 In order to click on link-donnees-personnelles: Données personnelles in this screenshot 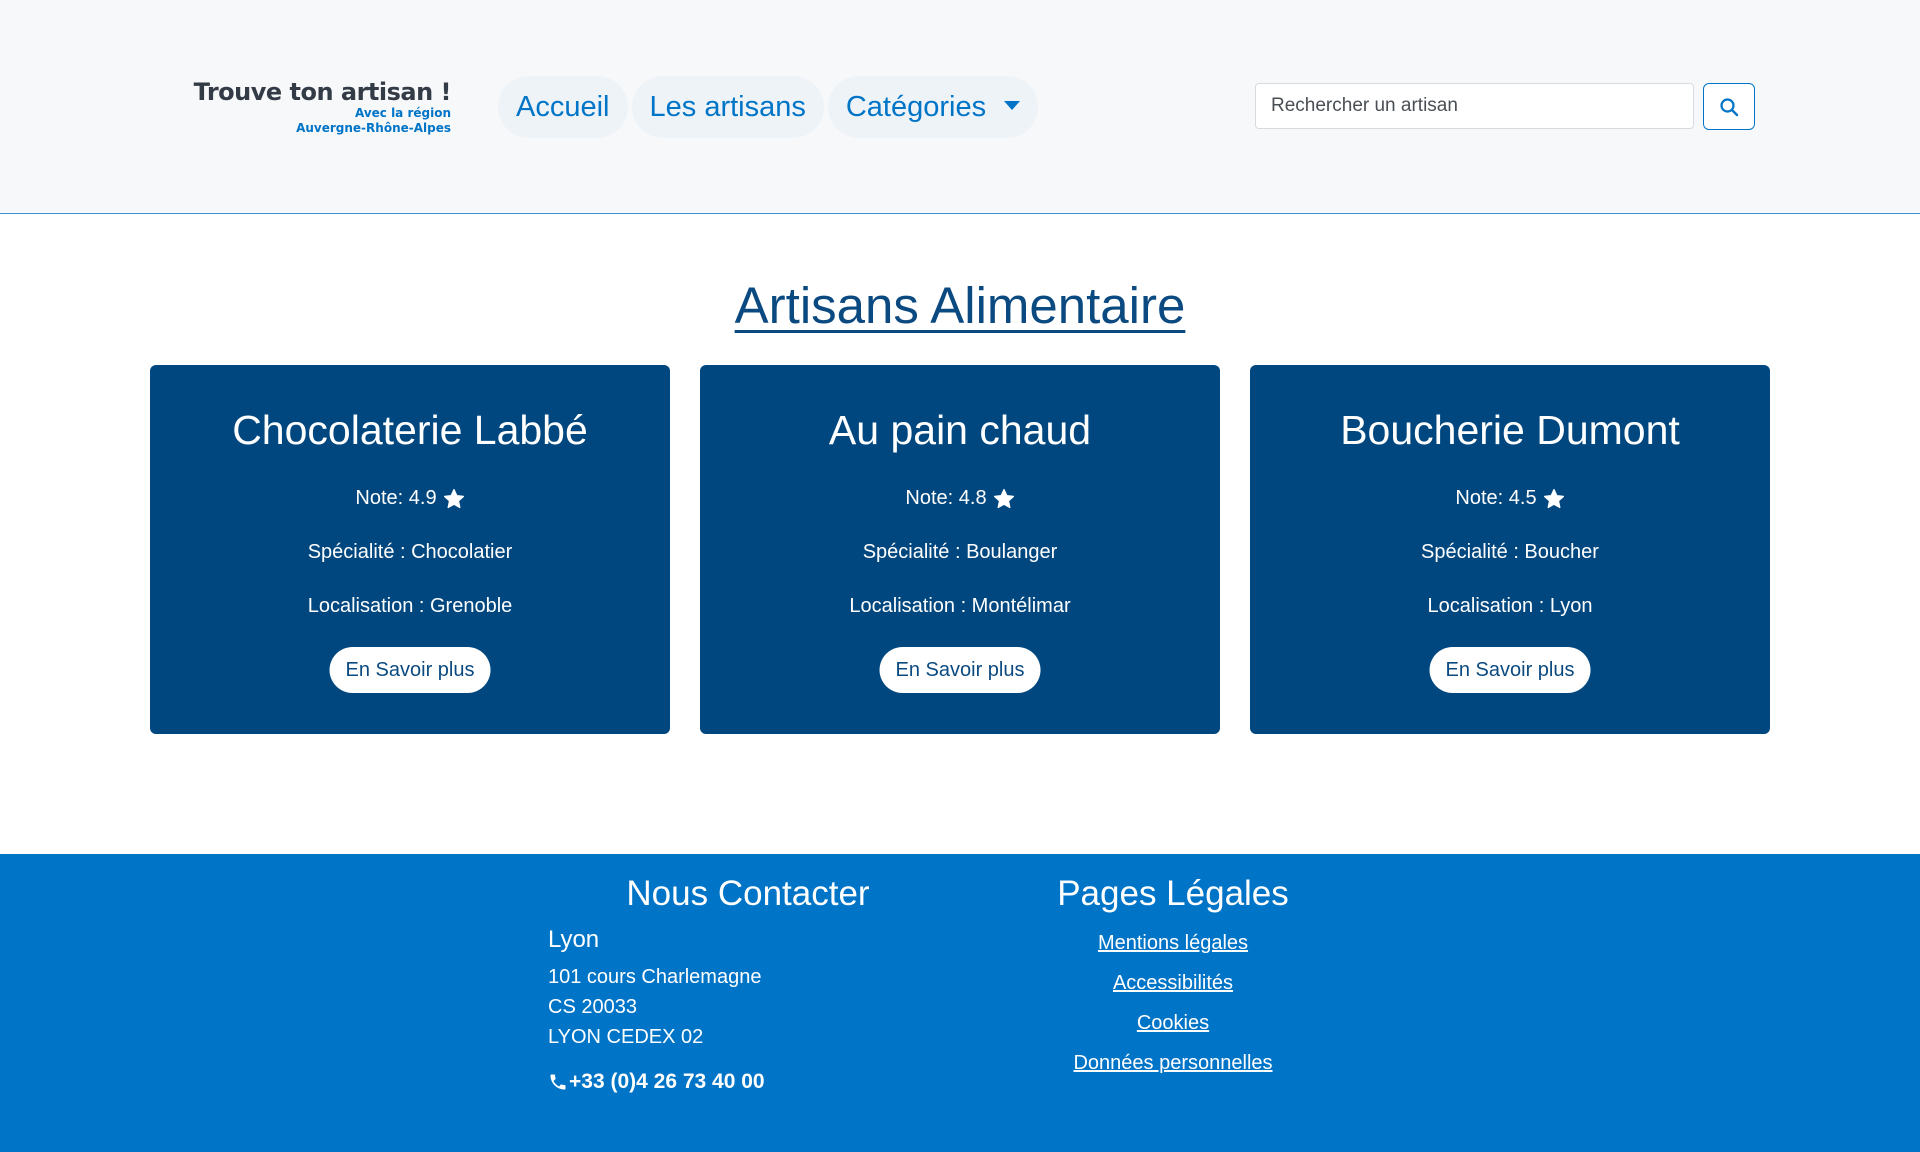, I will do `click(1173, 1063)`.